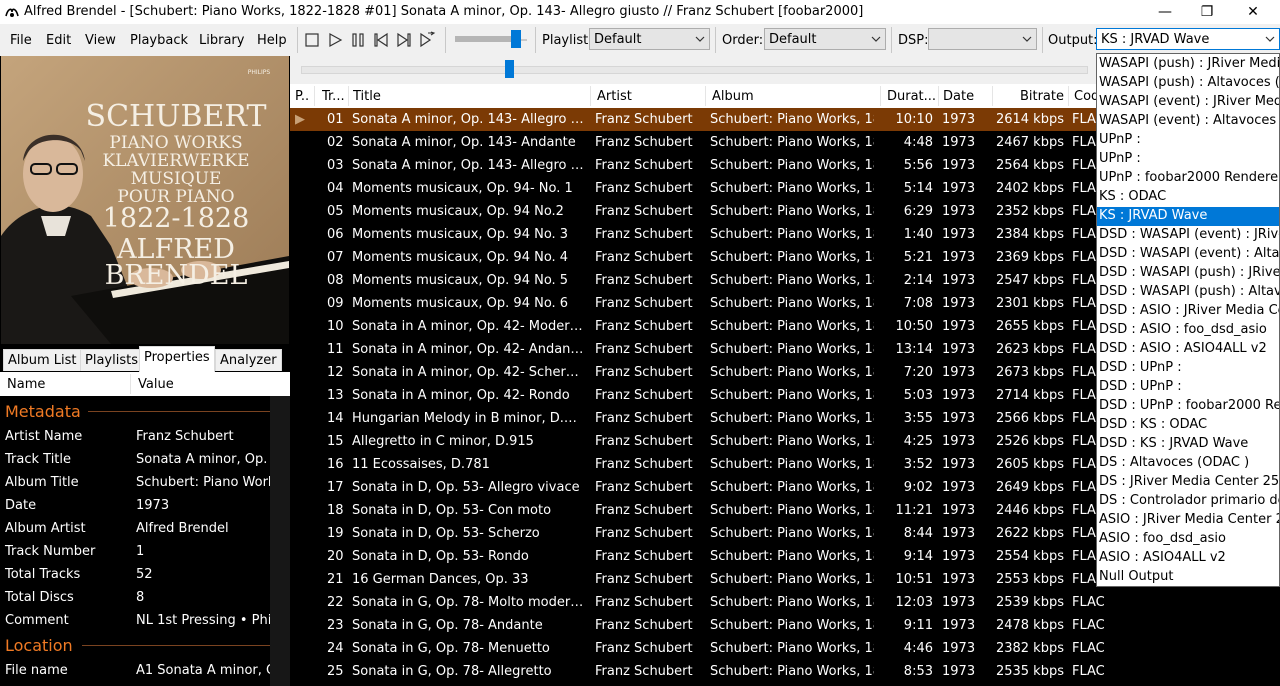  I want to click on output-option: WASAPI (event) : Altavoces (ODAC ), so click(1188, 121).